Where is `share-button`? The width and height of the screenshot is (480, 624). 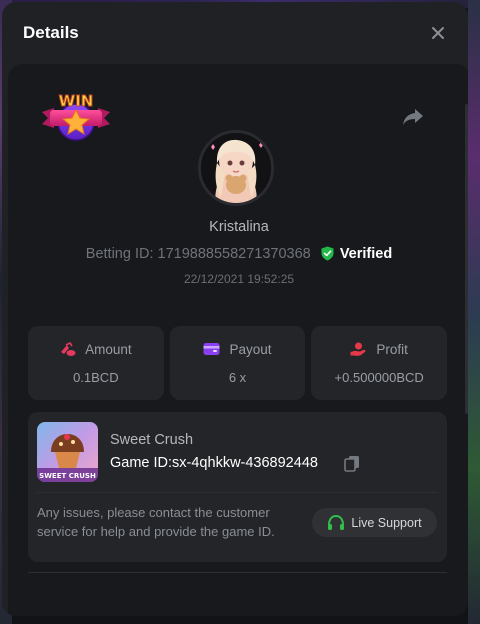
share-button is located at coordinates (413, 117).